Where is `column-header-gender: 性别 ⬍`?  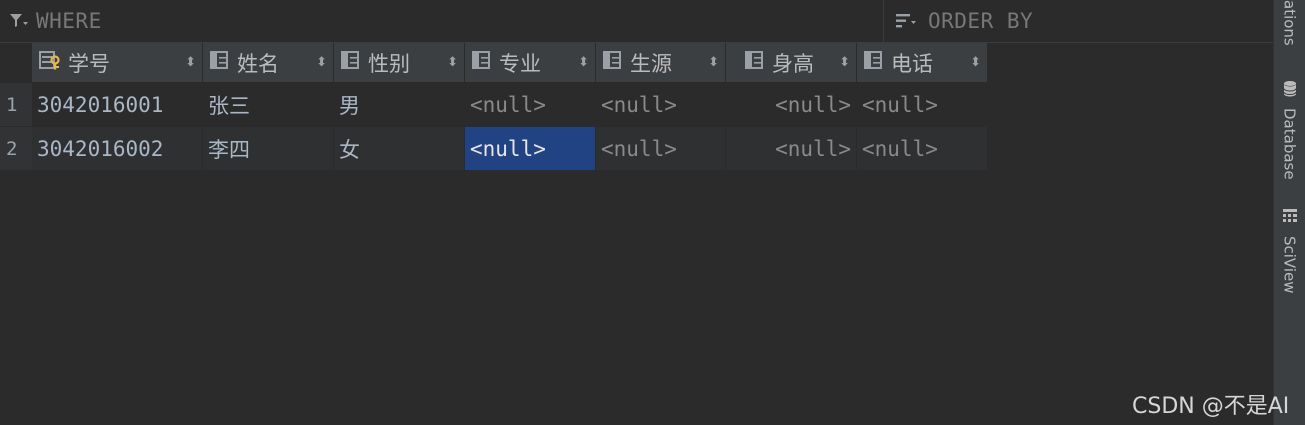 column-header-gender: 性别 ⬍ is located at coordinates (399, 63).